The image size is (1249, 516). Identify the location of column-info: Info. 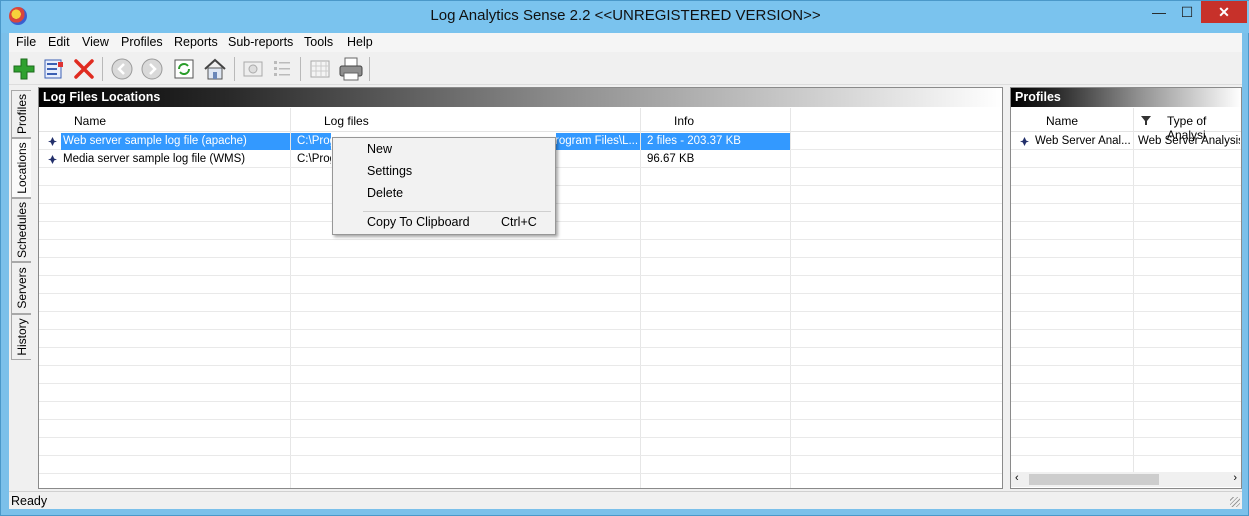
(684, 121).